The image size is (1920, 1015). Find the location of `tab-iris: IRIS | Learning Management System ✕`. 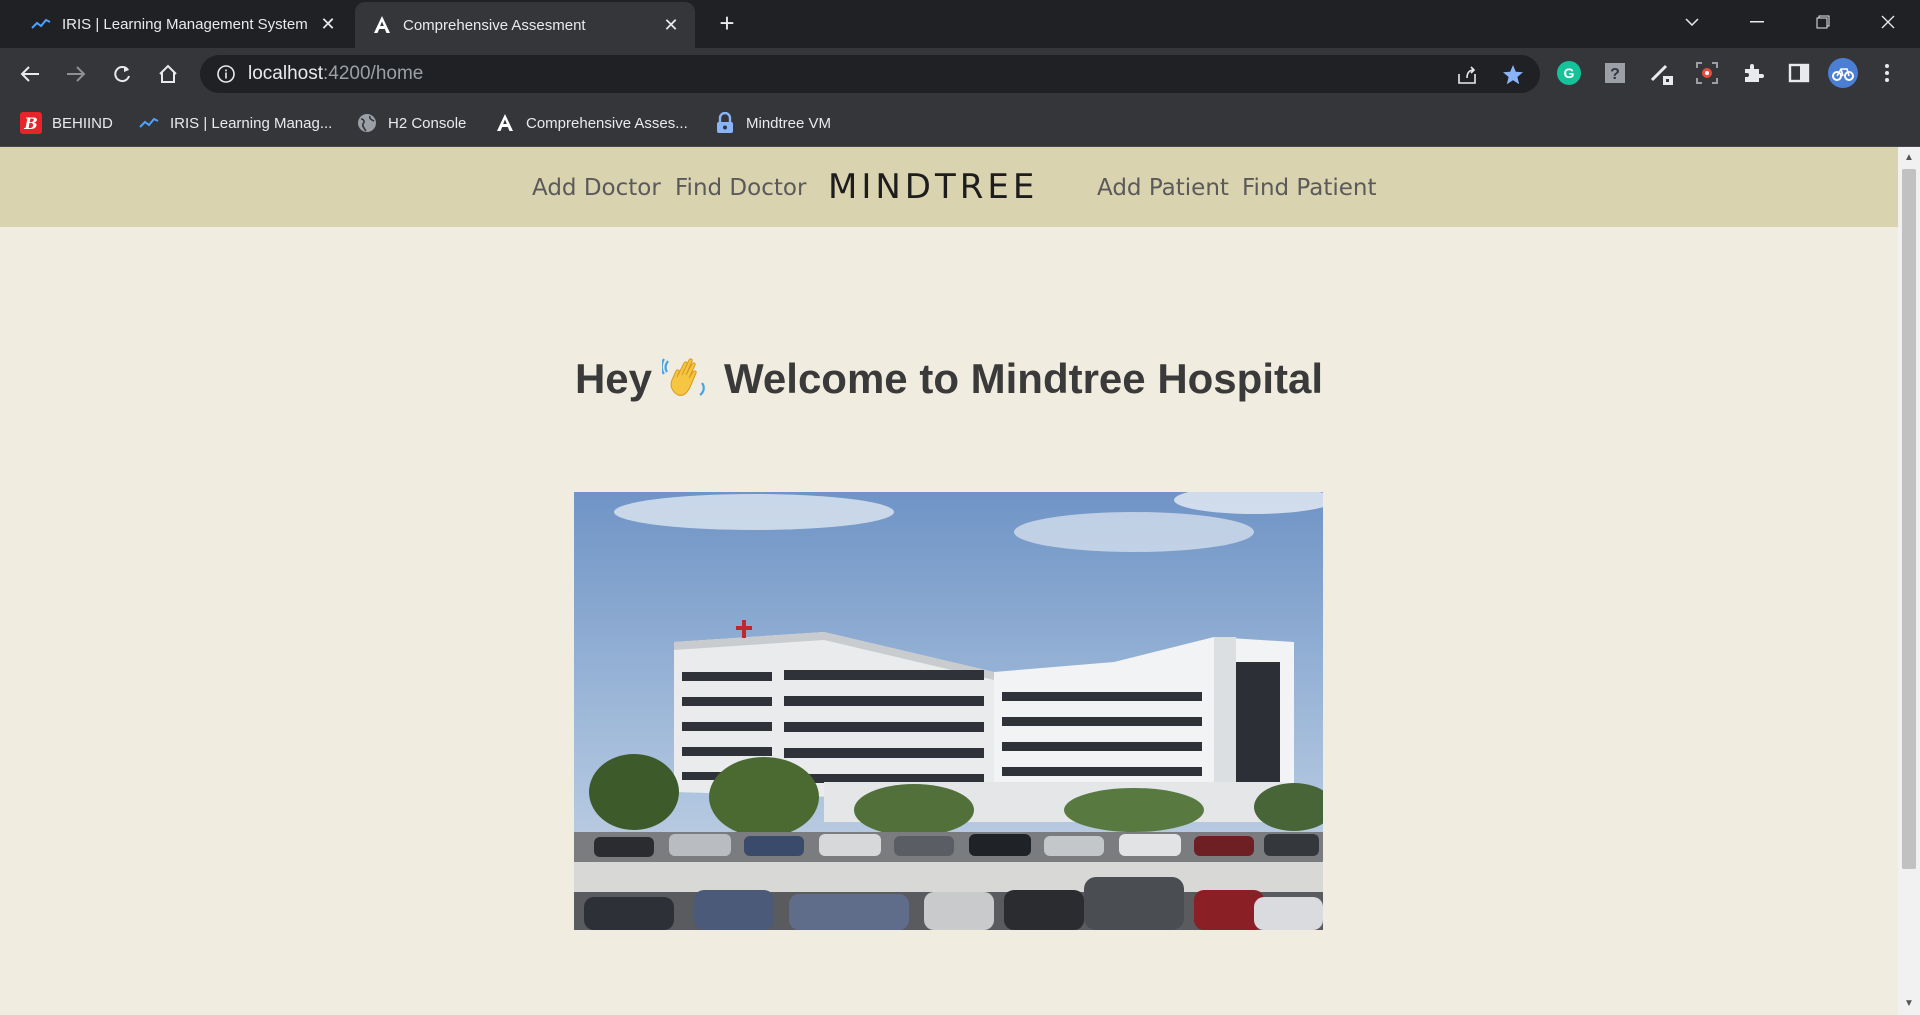

tab-iris: IRIS | Learning Management System ✕ is located at coordinates (176, 24).